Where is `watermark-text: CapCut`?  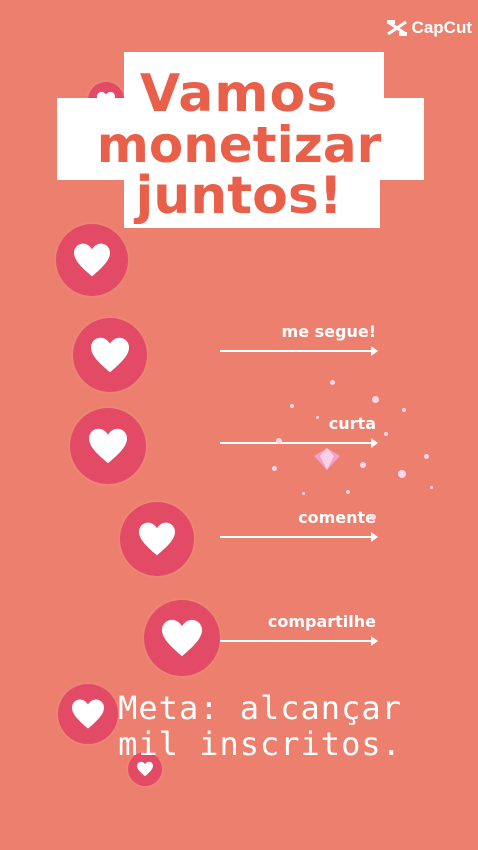 watermark-text: CapCut is located at coordinates (441, 27).